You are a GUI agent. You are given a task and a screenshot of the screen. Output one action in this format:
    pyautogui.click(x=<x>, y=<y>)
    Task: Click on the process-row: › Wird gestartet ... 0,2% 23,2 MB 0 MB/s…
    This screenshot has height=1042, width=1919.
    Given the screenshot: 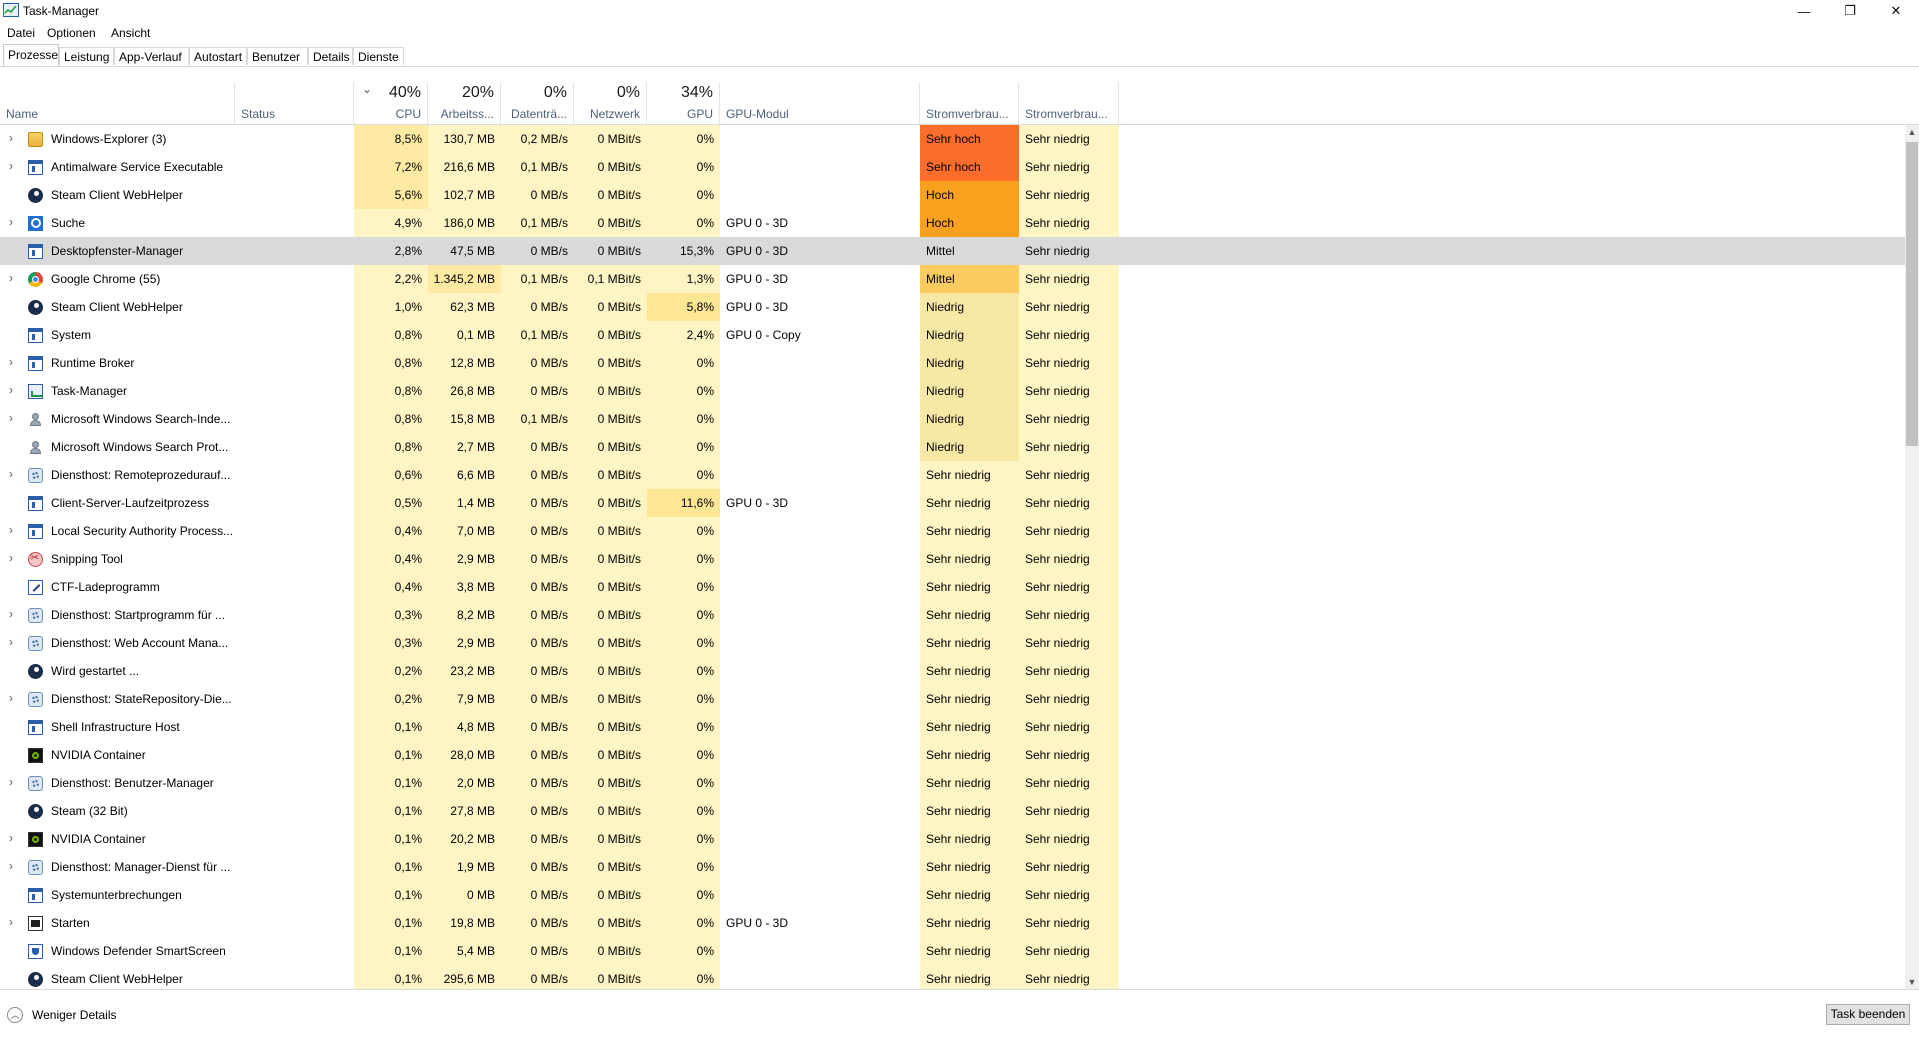 What is the action you would take?
    pyautogui.click(x=952, y=671)
    